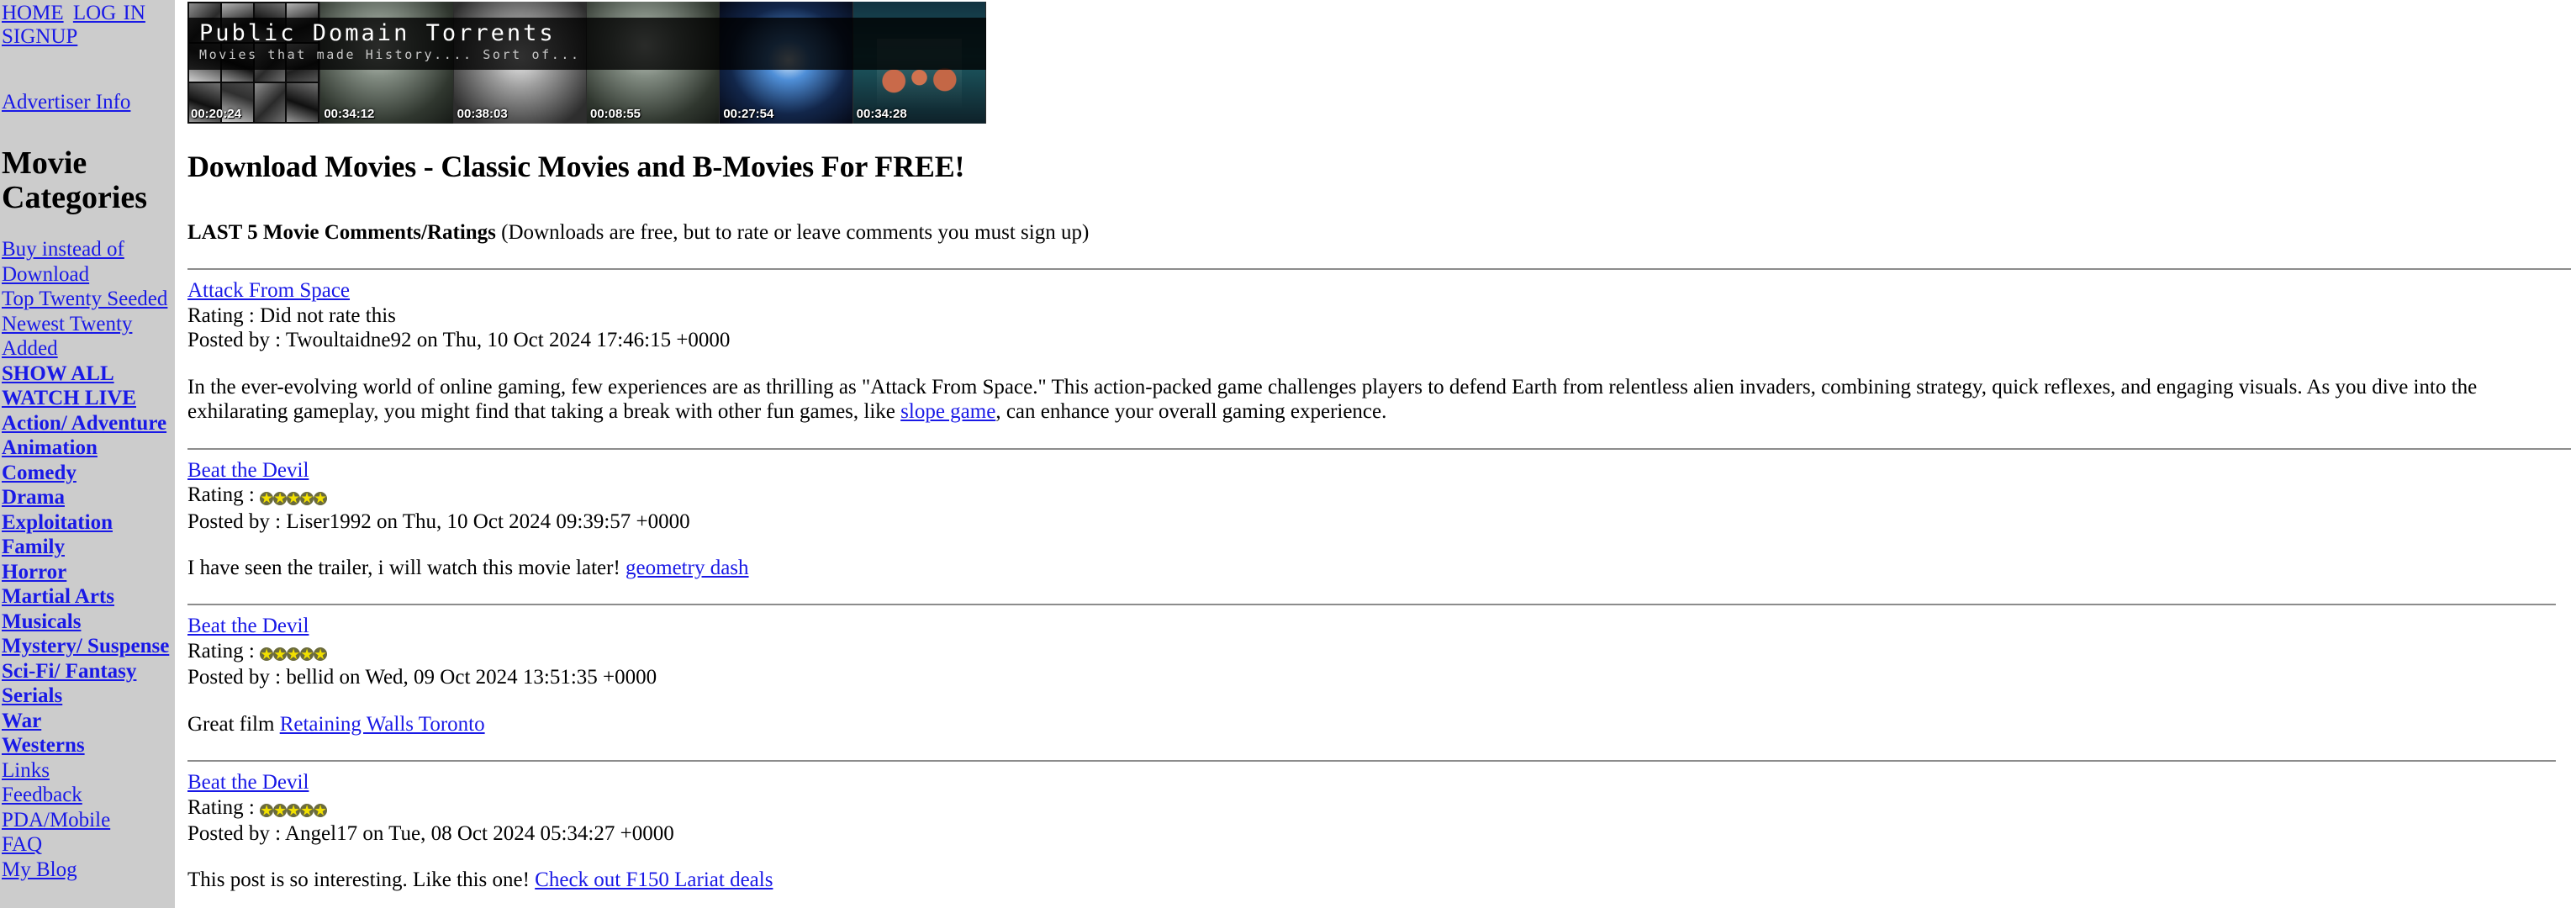 This screenshot has width=2576, height=908. What do you see at coordinates (654, 879) in the screenshot?
I see `comment-body-link: Check out F150 Lariat deals` at bounding box center [654, 879].